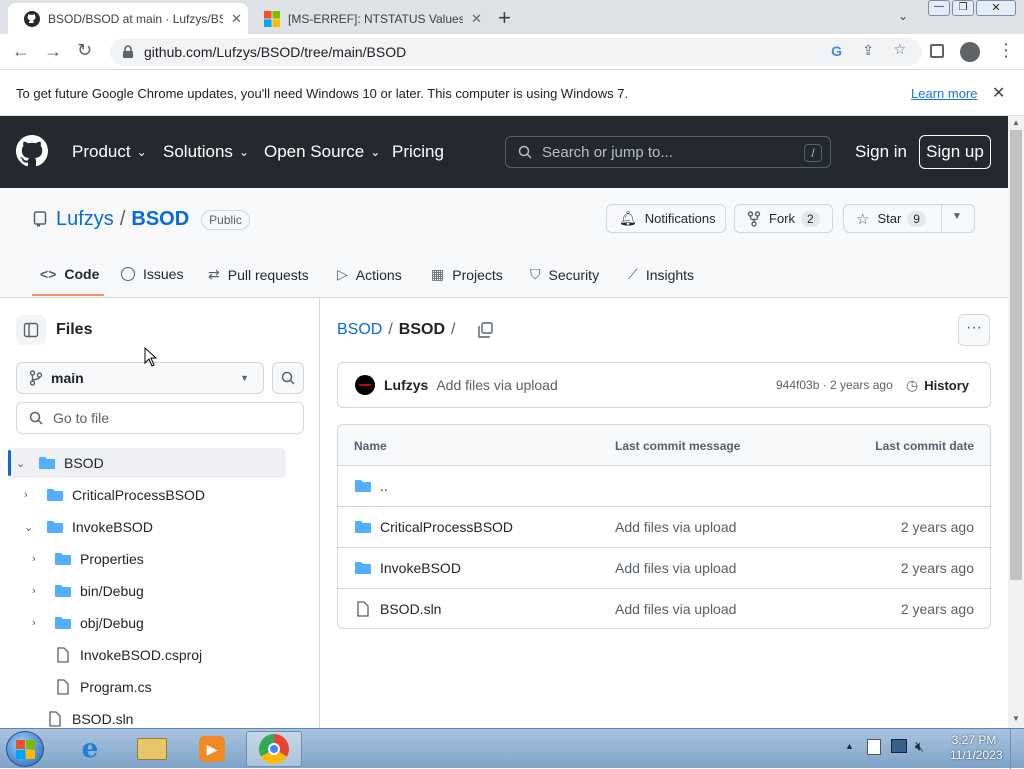 The image size is (1024, 769). I want to click on nav-open-source: Open Source ⌄, so click(322, 152).